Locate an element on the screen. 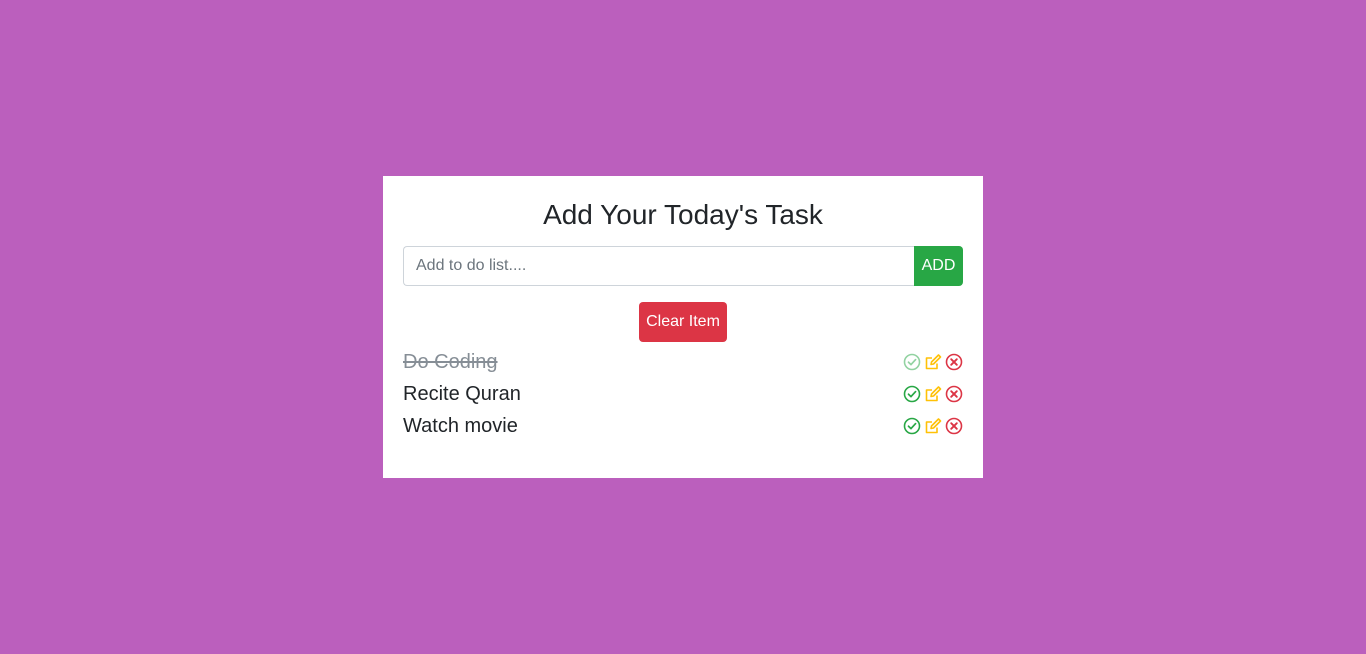 This screenshot has width=1366, height=654. add-task-row: ADD is located at coordinates (683, 266).